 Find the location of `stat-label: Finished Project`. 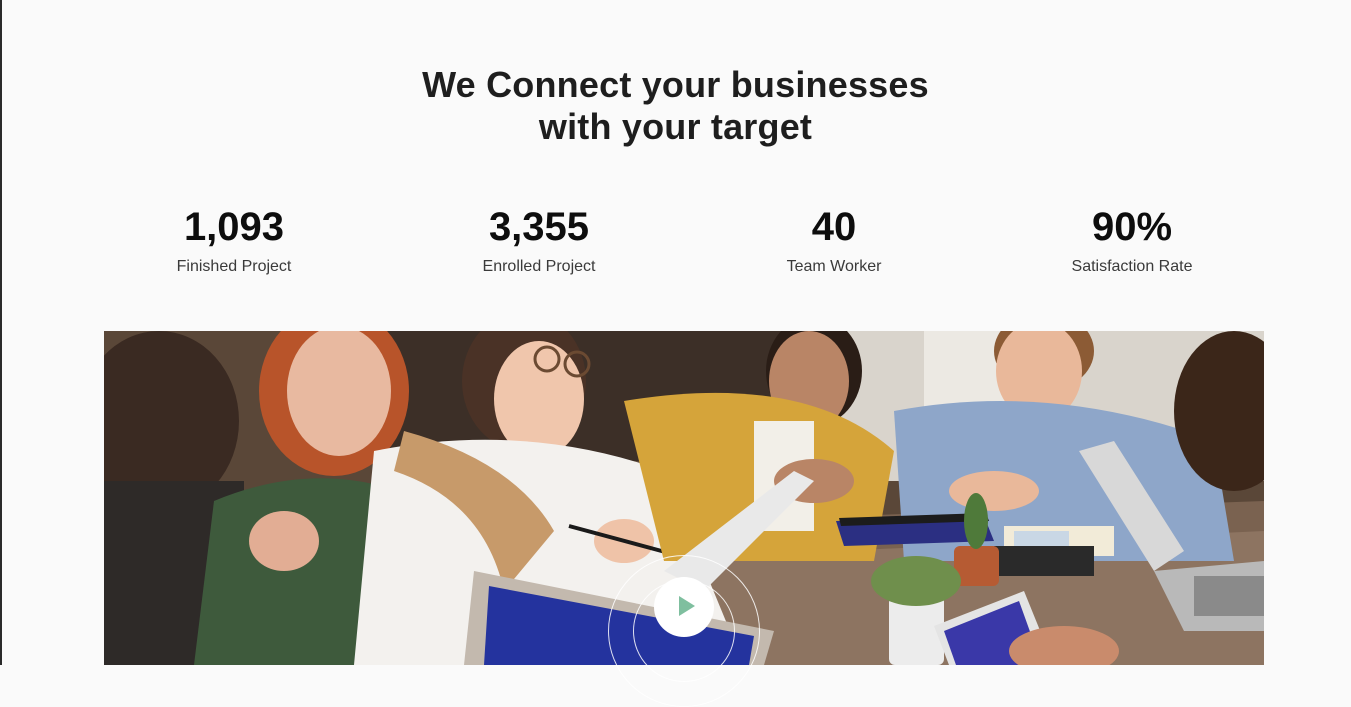

stat-label: Finished Project is located at coordinates (234, 266).